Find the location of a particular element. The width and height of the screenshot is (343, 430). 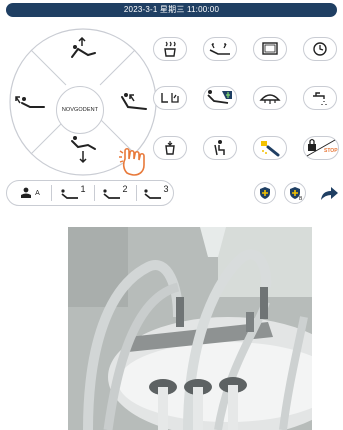

suction-button is located at coordinates (270, 148).